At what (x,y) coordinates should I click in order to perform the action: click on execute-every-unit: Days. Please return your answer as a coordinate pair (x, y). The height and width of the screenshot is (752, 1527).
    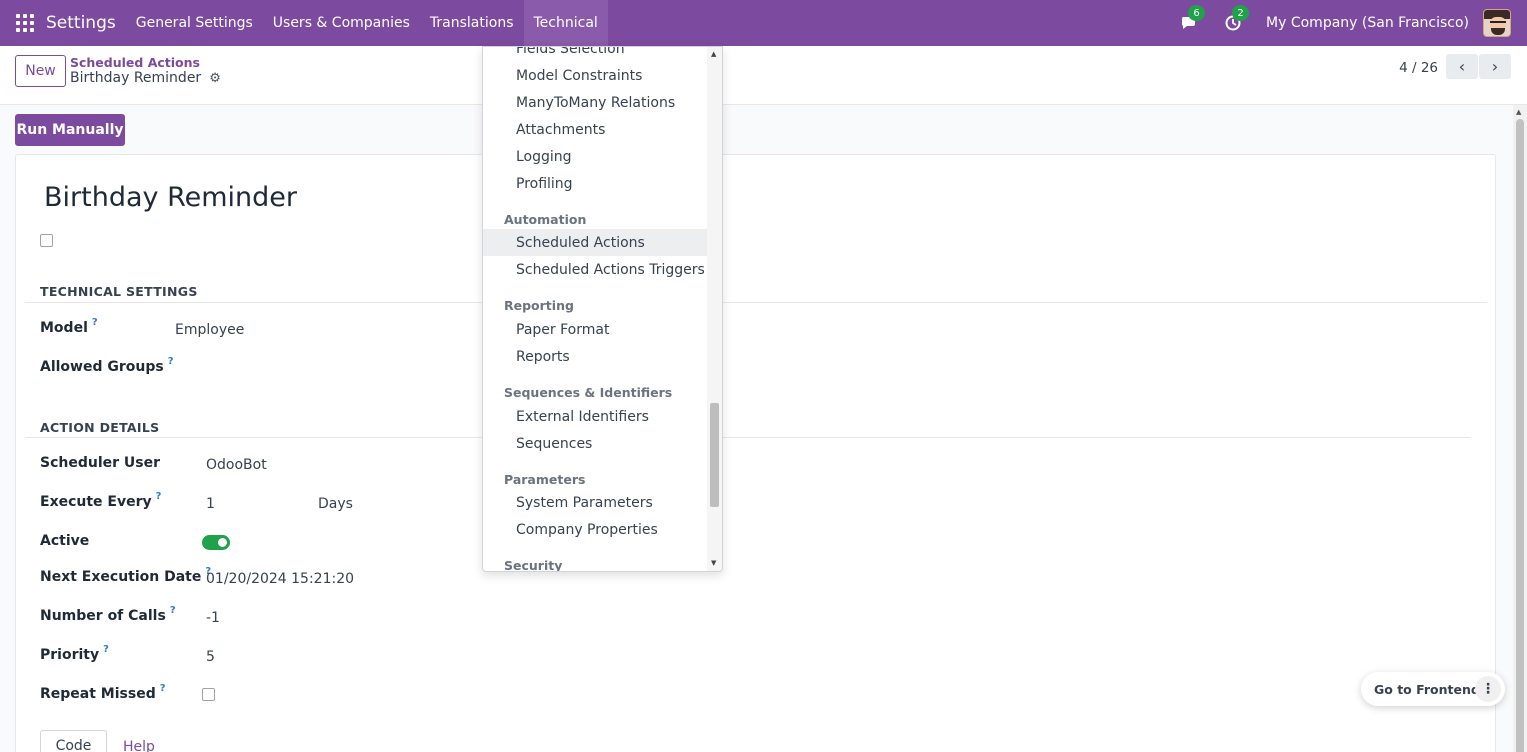
    Looking at the image, I should click on (335, 504).